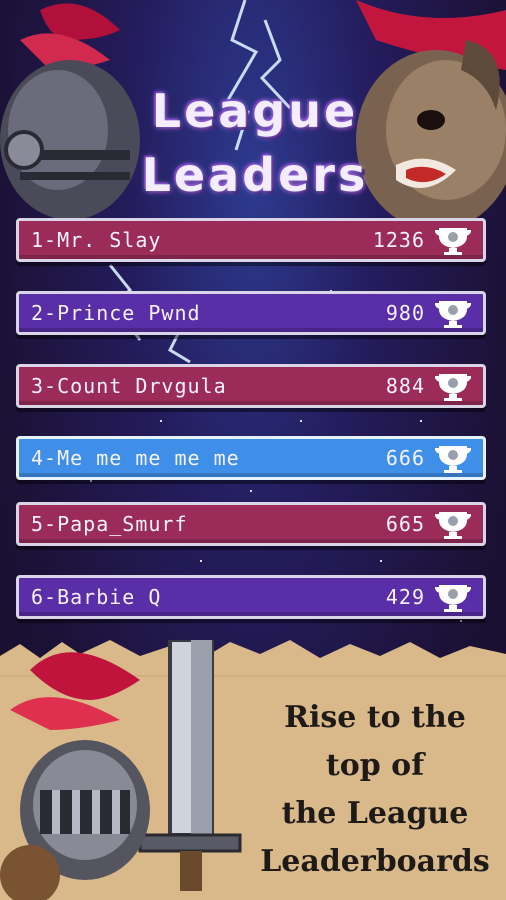 This screenshot has width=506, height=900. I want to click on tagline-line-3: the League, so click(375, 813).